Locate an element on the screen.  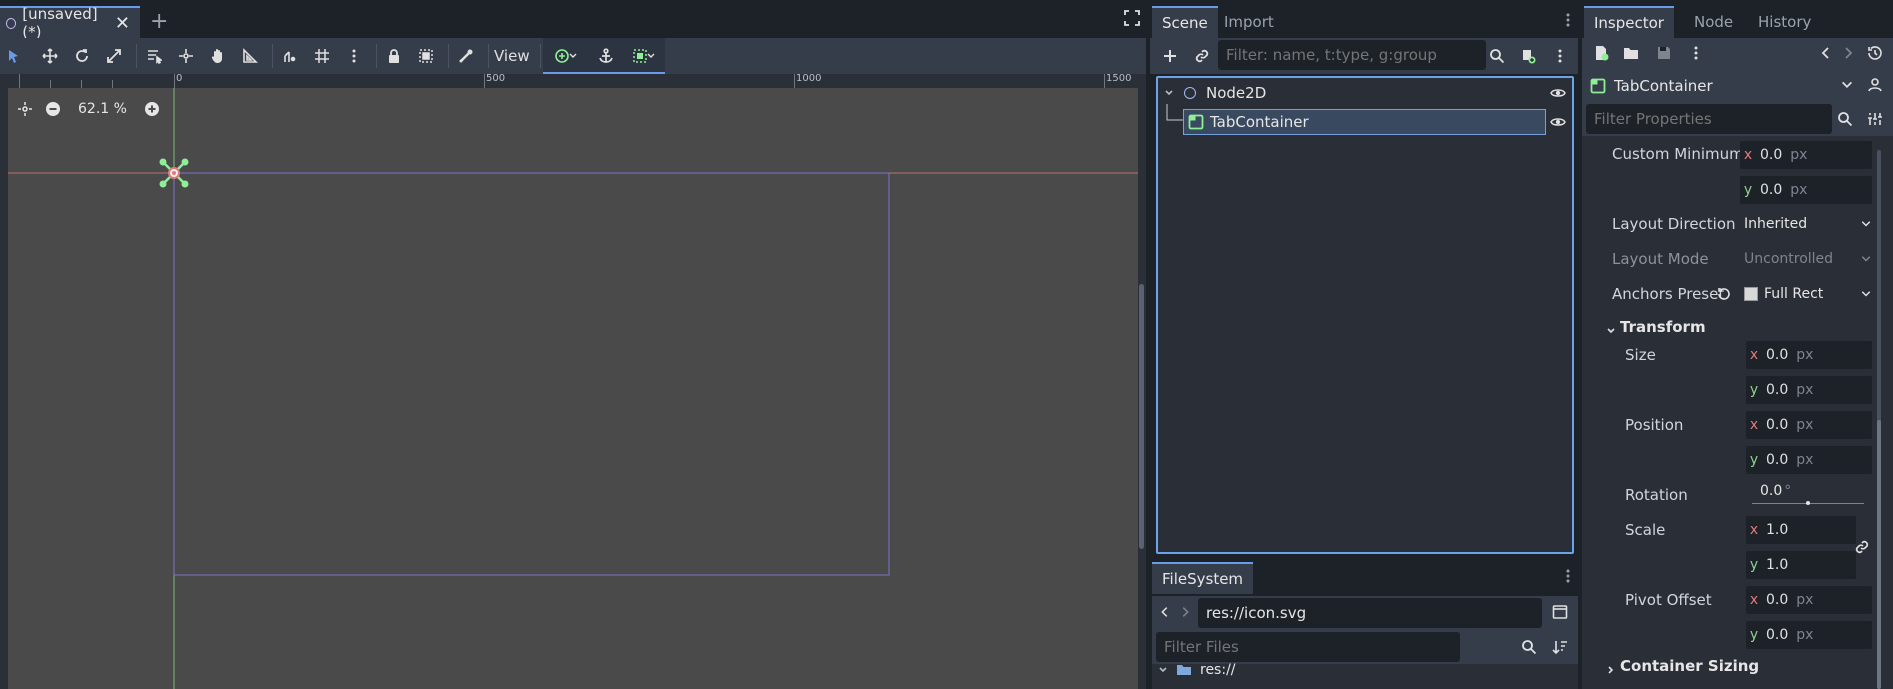
split-view-icon is located at coordinates (1560, 612).